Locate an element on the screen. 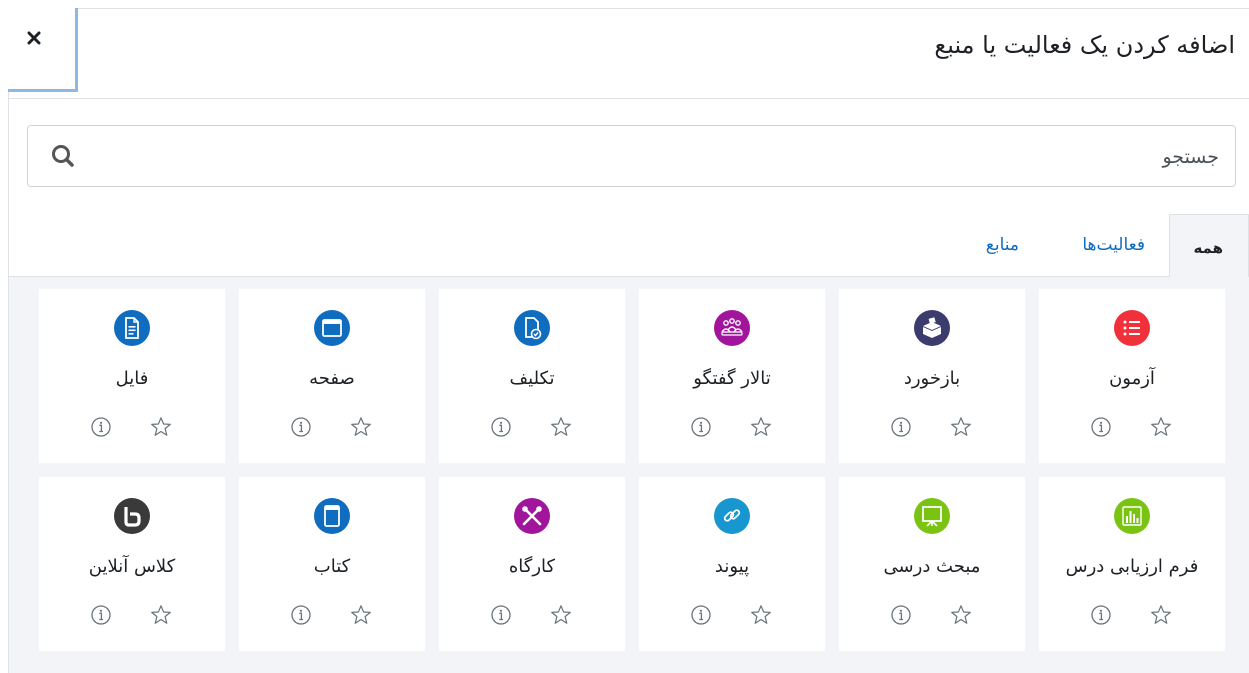  tab-all-label: همه is located at coordinates (1208, 248).